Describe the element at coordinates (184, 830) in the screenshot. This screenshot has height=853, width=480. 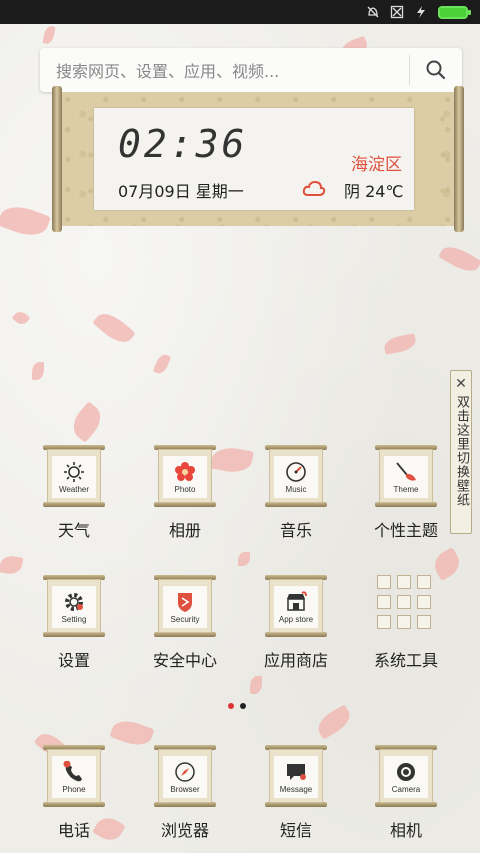
I see `app-label: 浏览器` at that location.